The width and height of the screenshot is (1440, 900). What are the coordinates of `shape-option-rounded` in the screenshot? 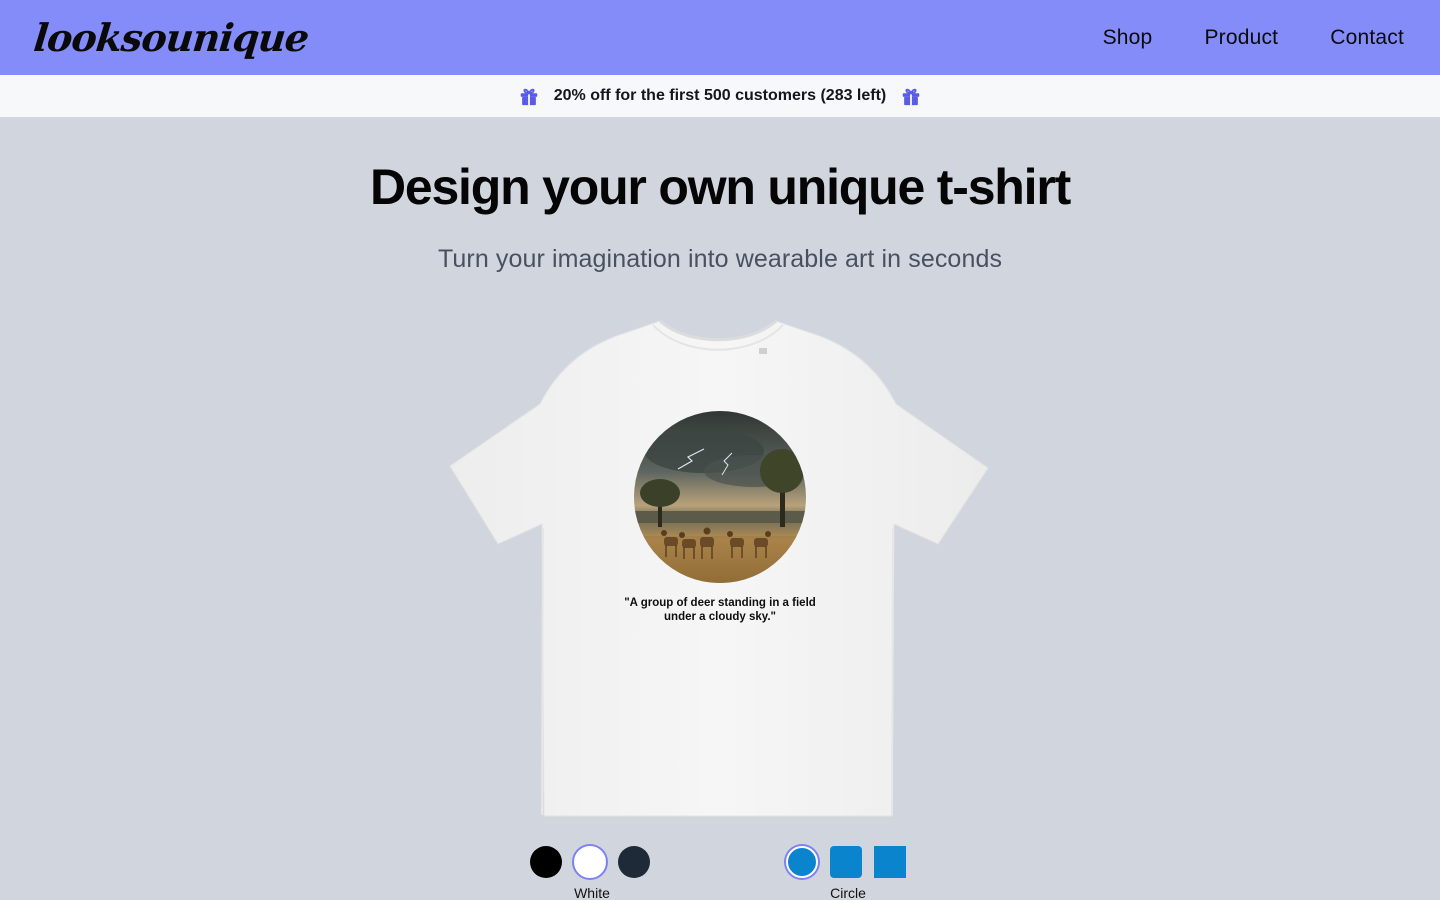 It's located at (846, 862).